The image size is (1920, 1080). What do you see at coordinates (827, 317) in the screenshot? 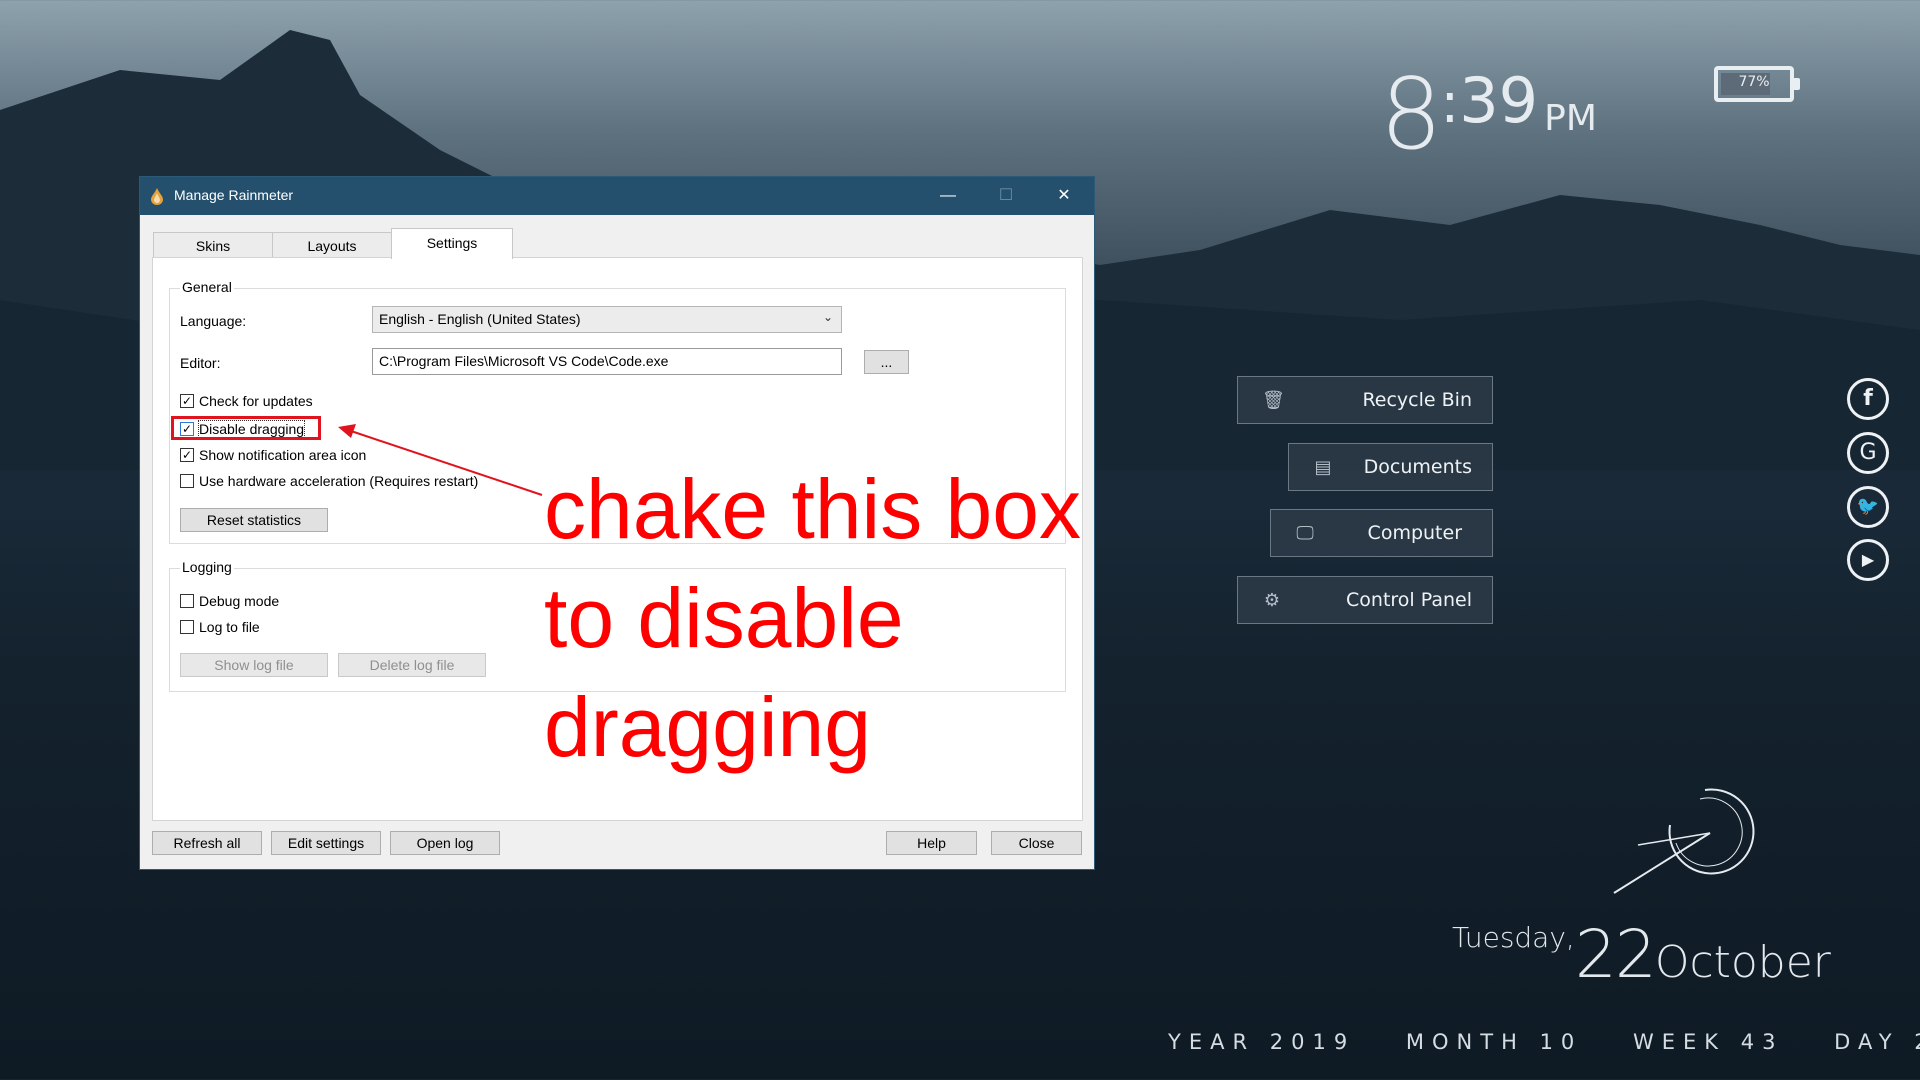
I see `chevron-down-icon: ⌄` at bounding box center [827, 317].